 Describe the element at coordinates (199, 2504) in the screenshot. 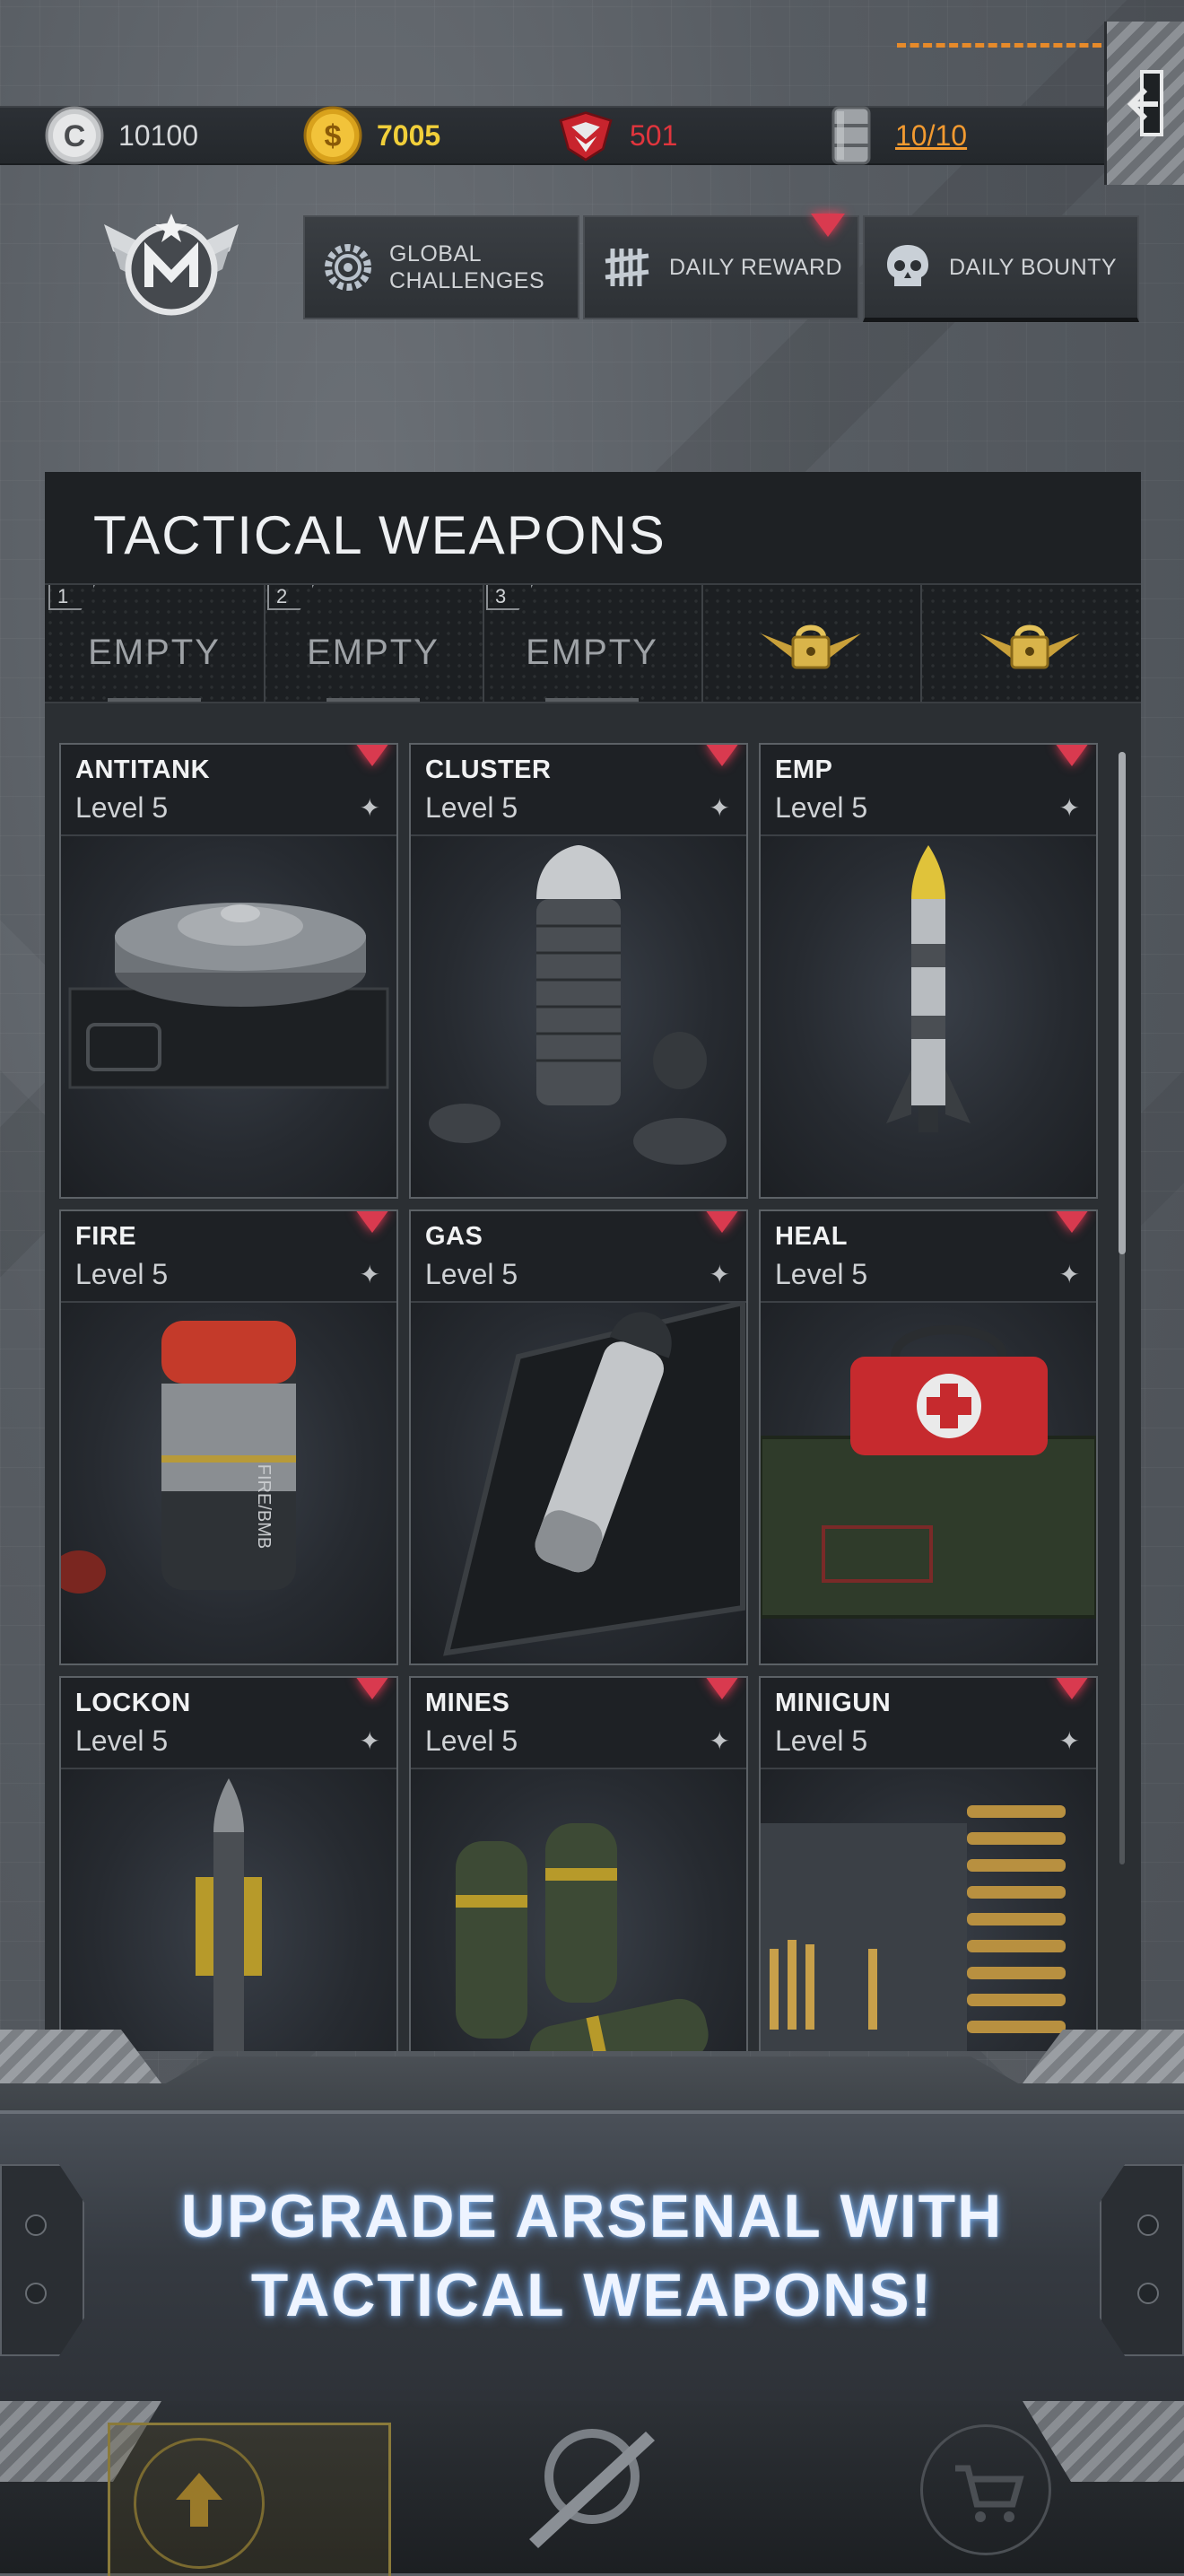

I see `upgrade-arrow-icon` at that location.